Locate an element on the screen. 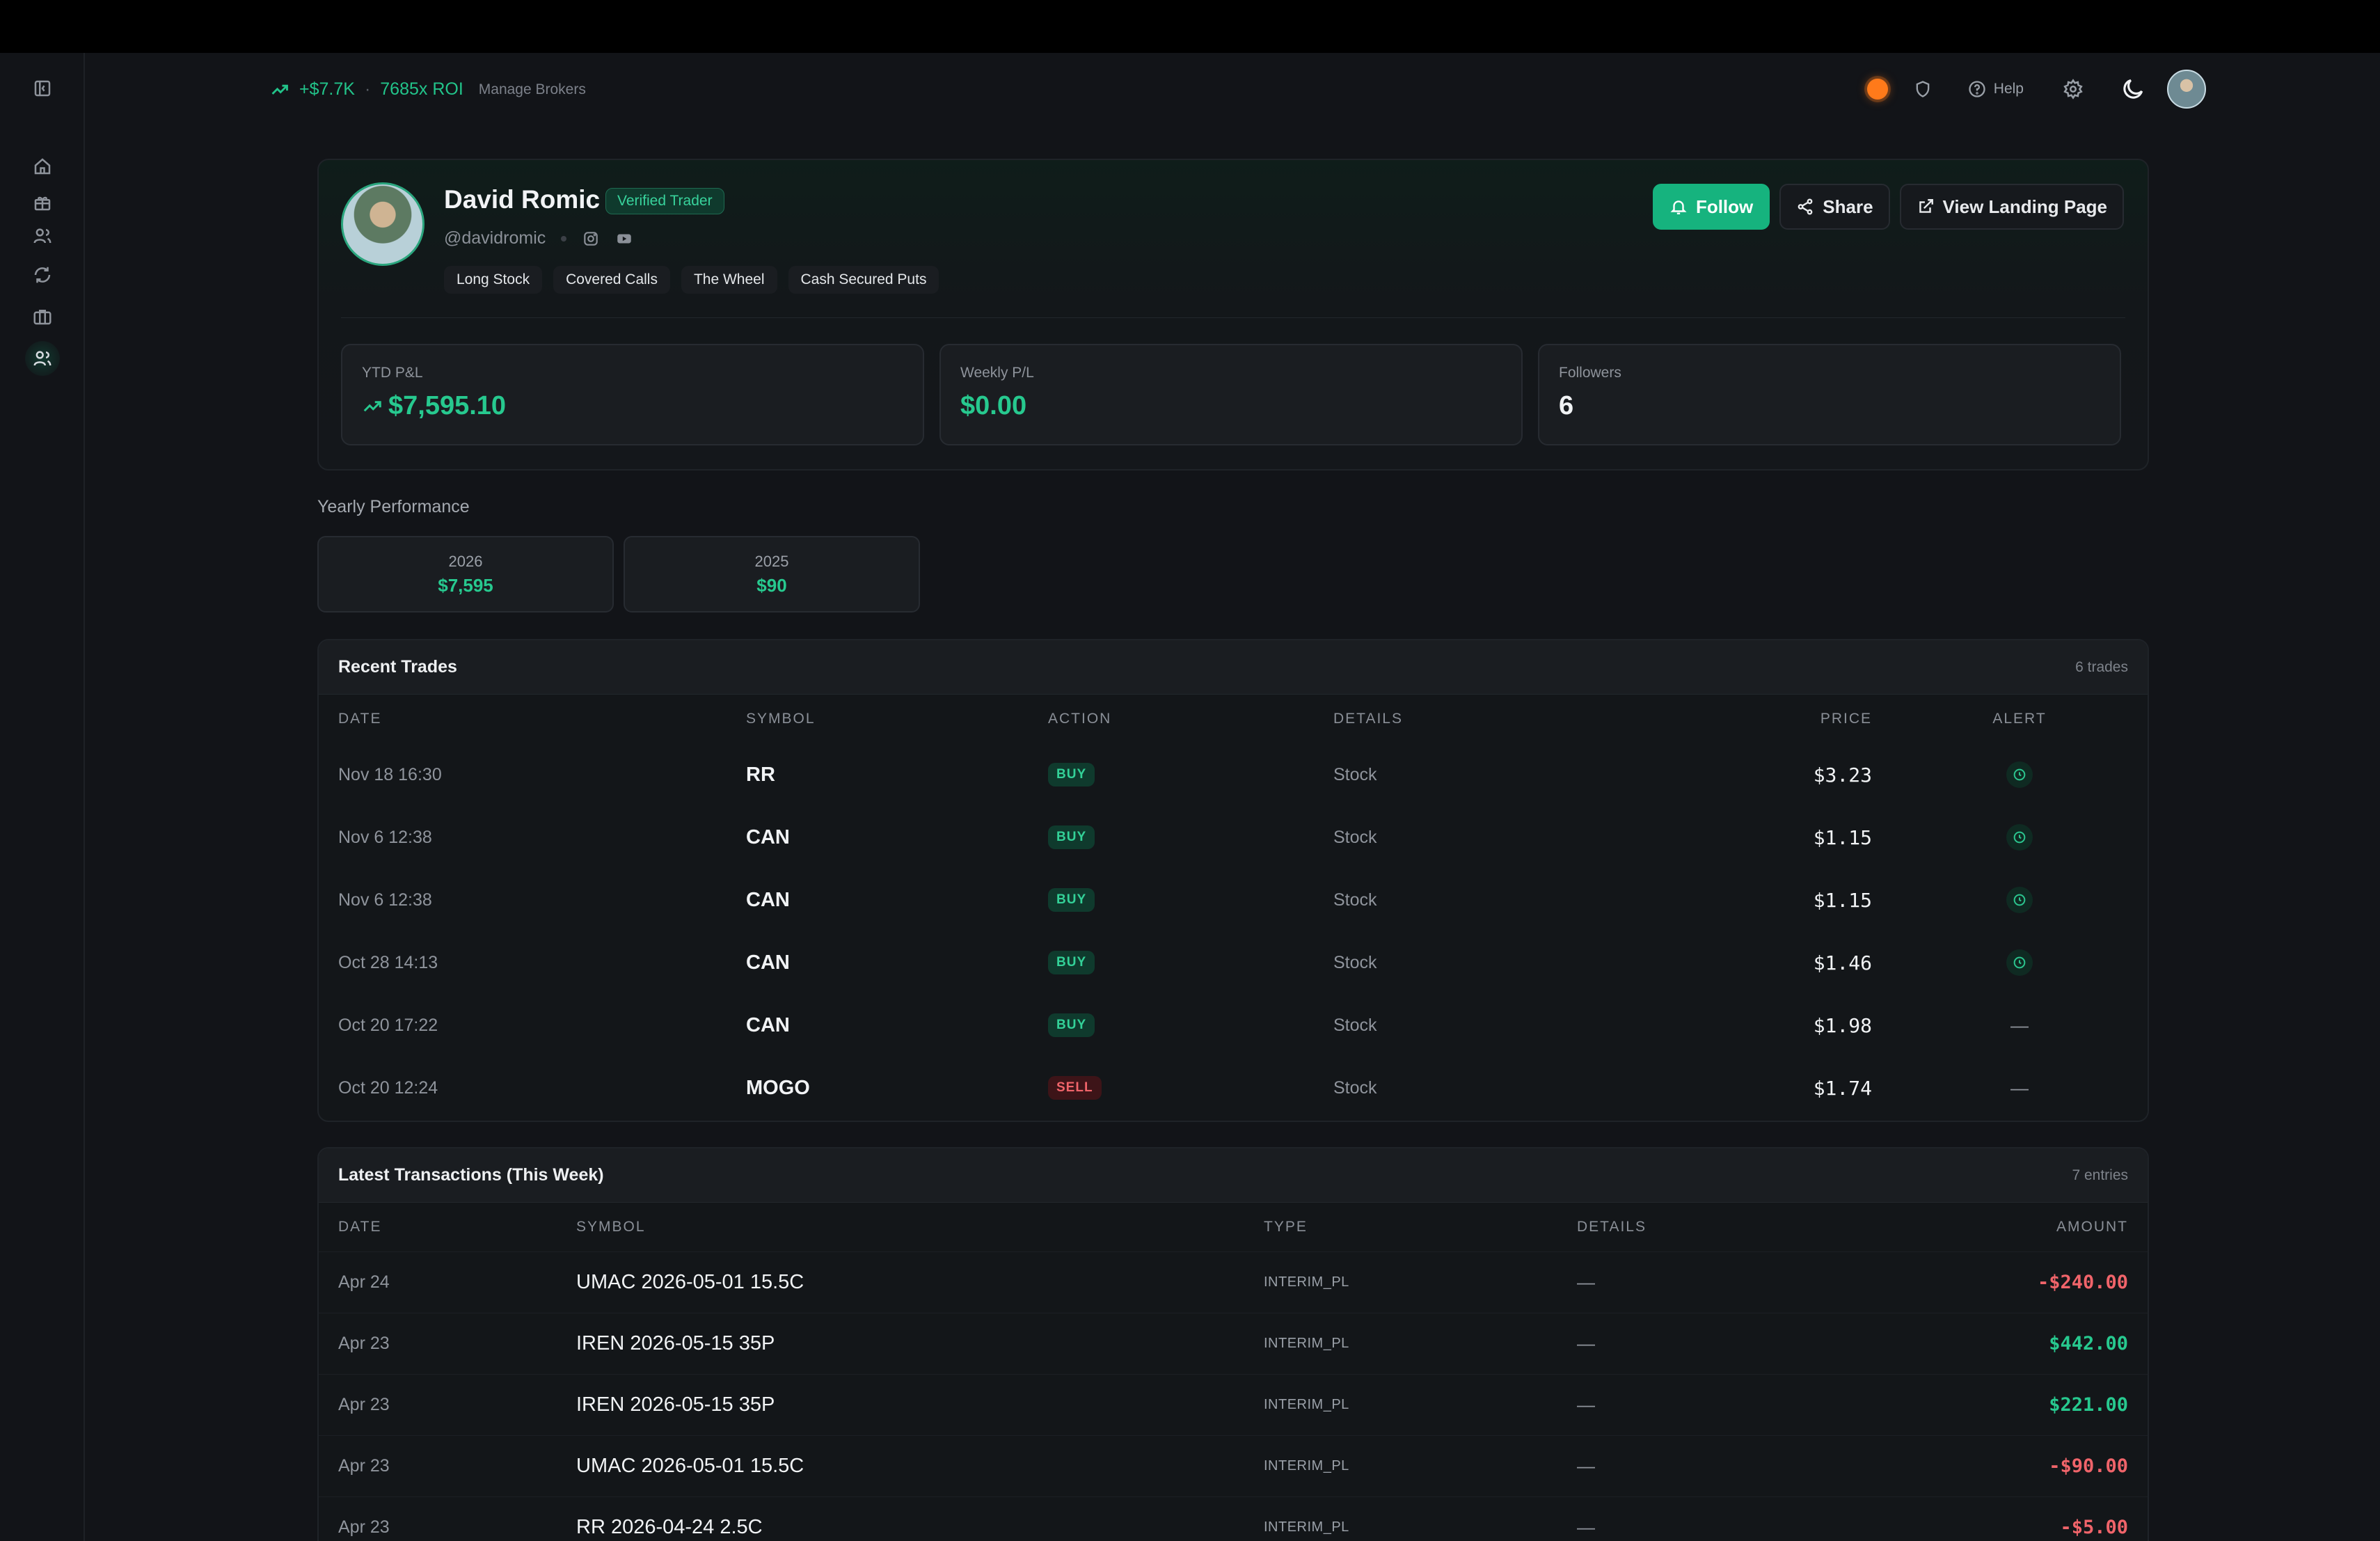 This screenshot has width=2380, height=1541. sidebar-item-community is located at coordinates (42, 236).